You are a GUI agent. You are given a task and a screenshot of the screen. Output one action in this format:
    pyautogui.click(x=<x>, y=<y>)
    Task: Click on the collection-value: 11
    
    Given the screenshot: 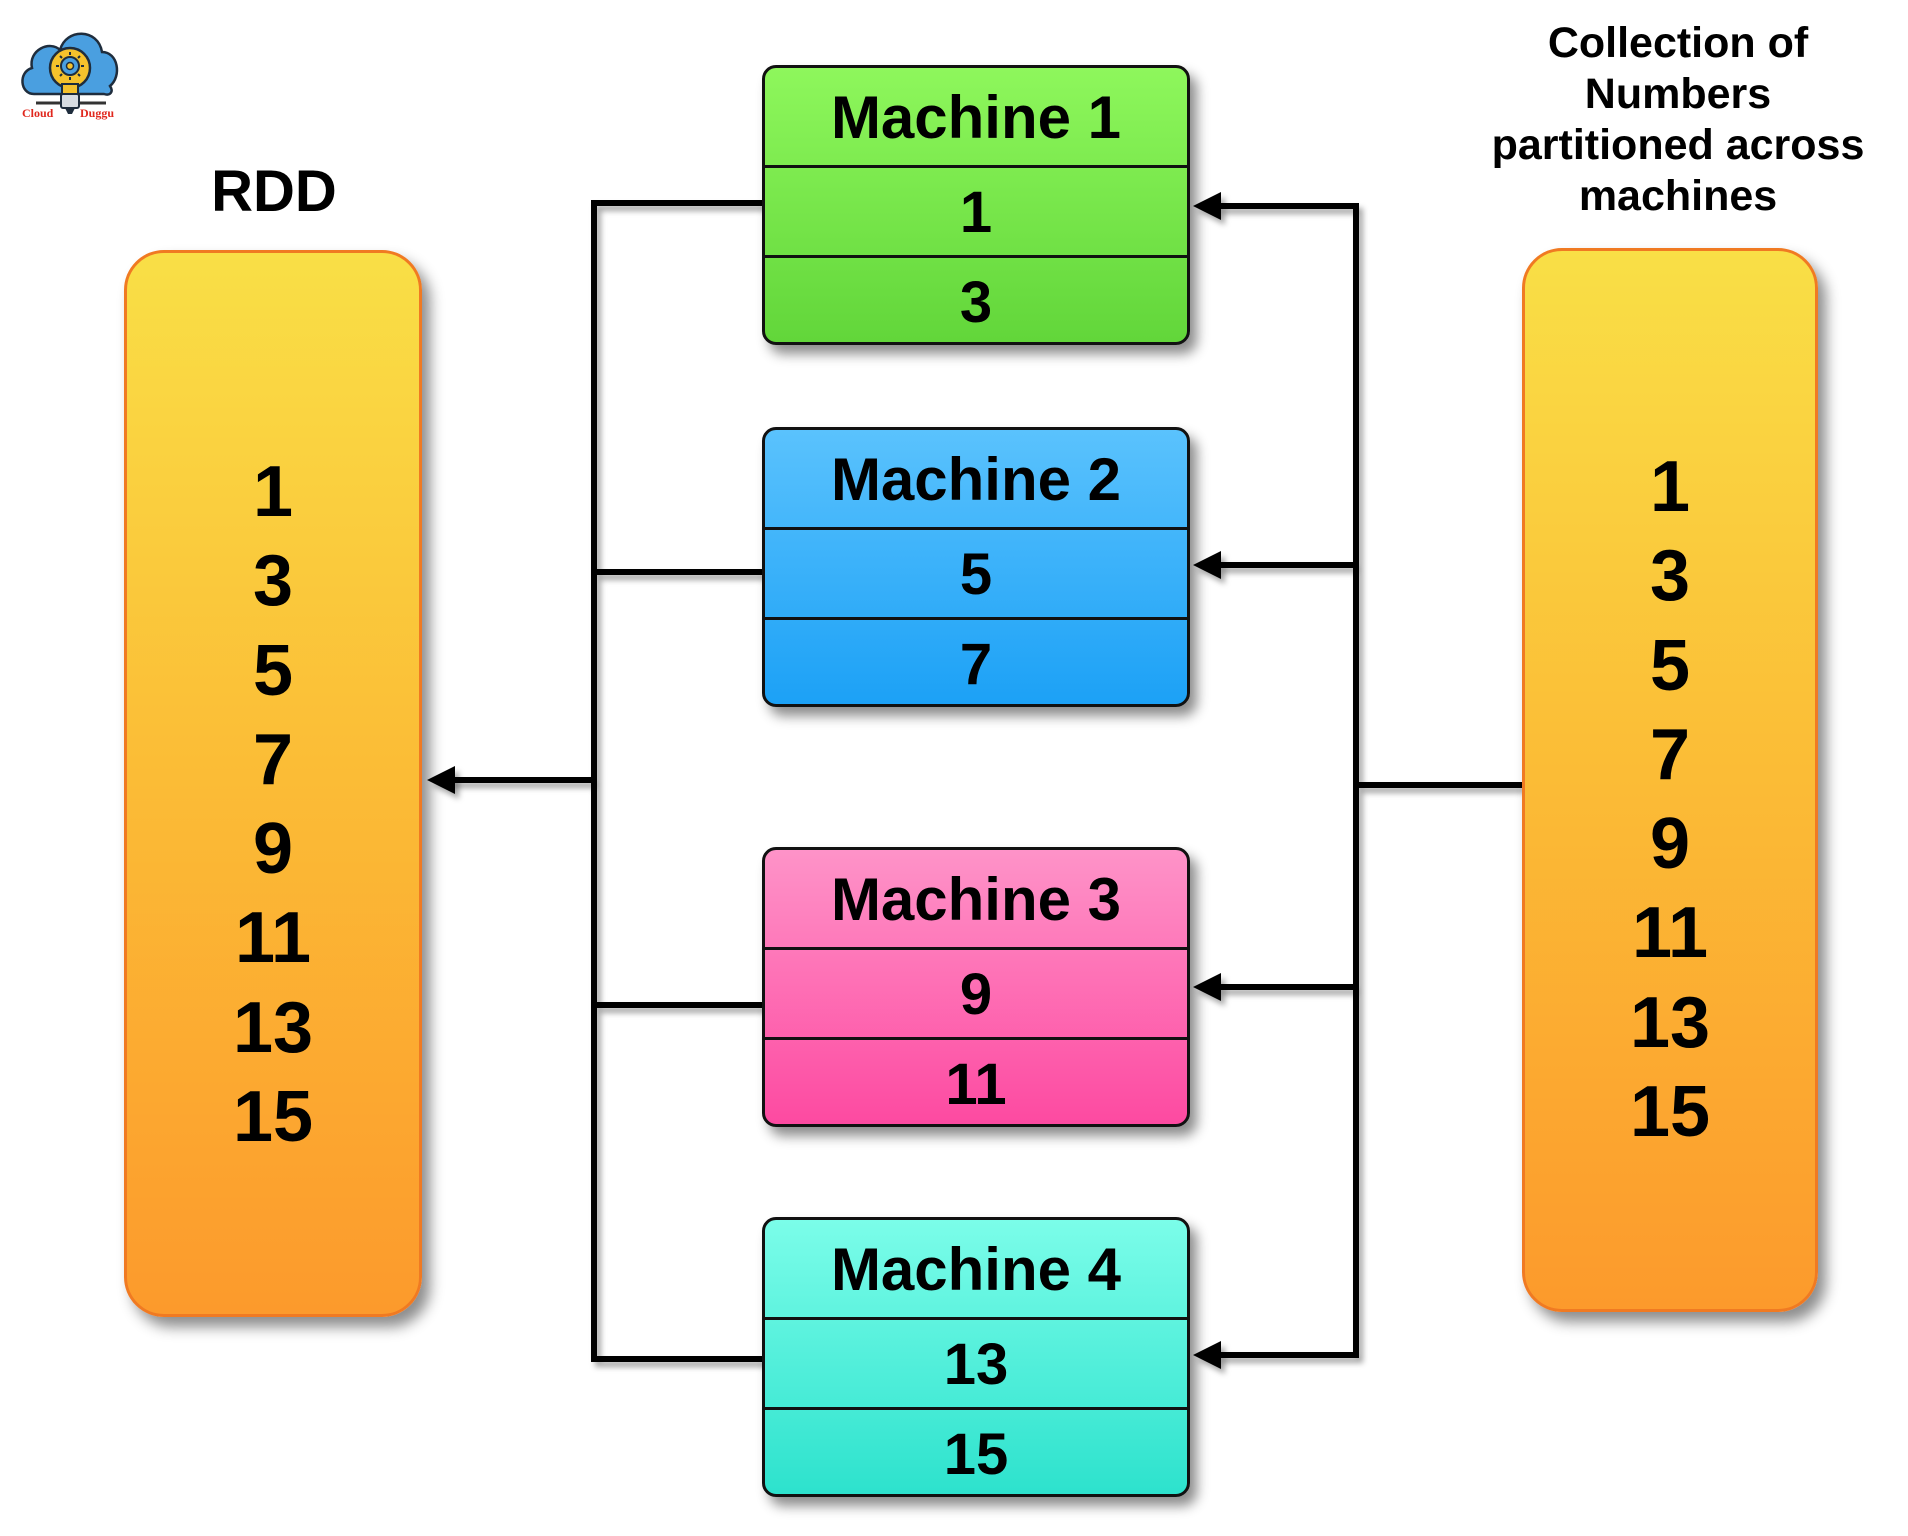 What is the action you would take?
    pyautogui.click(x=1670, y=933)
    